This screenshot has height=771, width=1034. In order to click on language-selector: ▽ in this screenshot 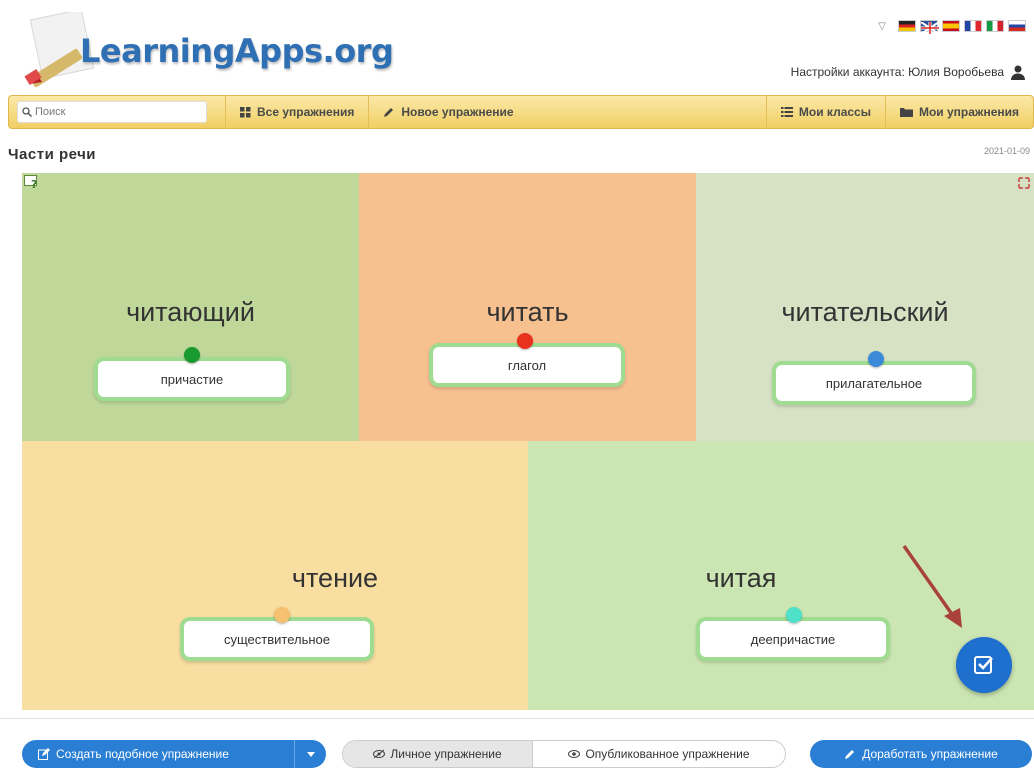, I will do `click(952, 27)`.